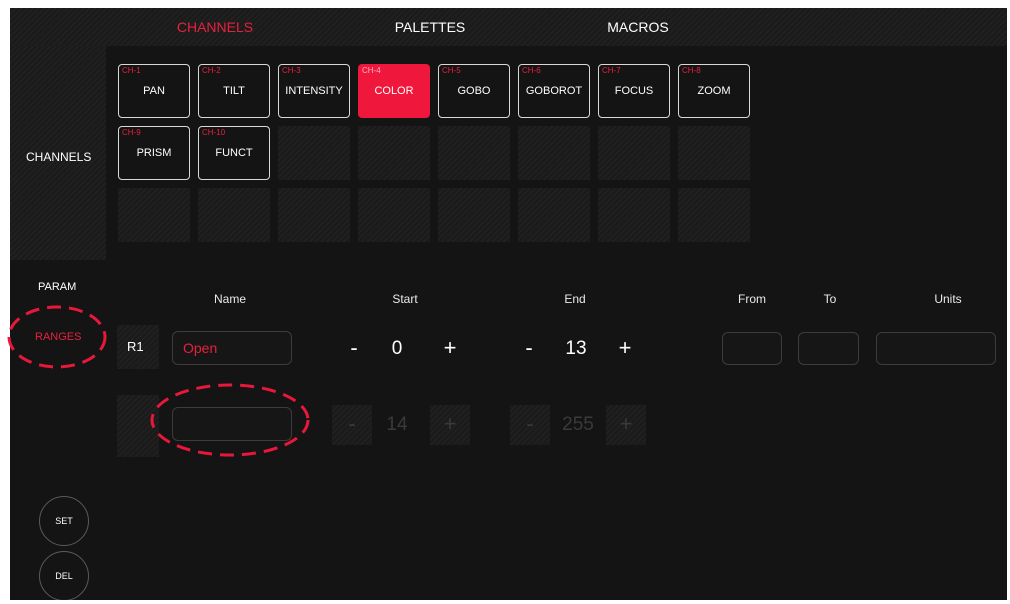 The height and width of the screenshot is (604, 1010). I want to click on channel-name: GOBO, so click(474, 91).